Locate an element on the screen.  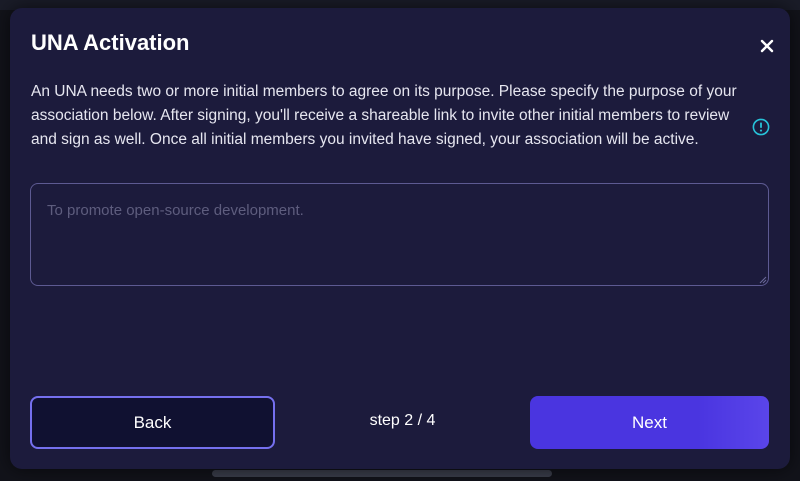
info-icon is located at coordinates (761, 127).